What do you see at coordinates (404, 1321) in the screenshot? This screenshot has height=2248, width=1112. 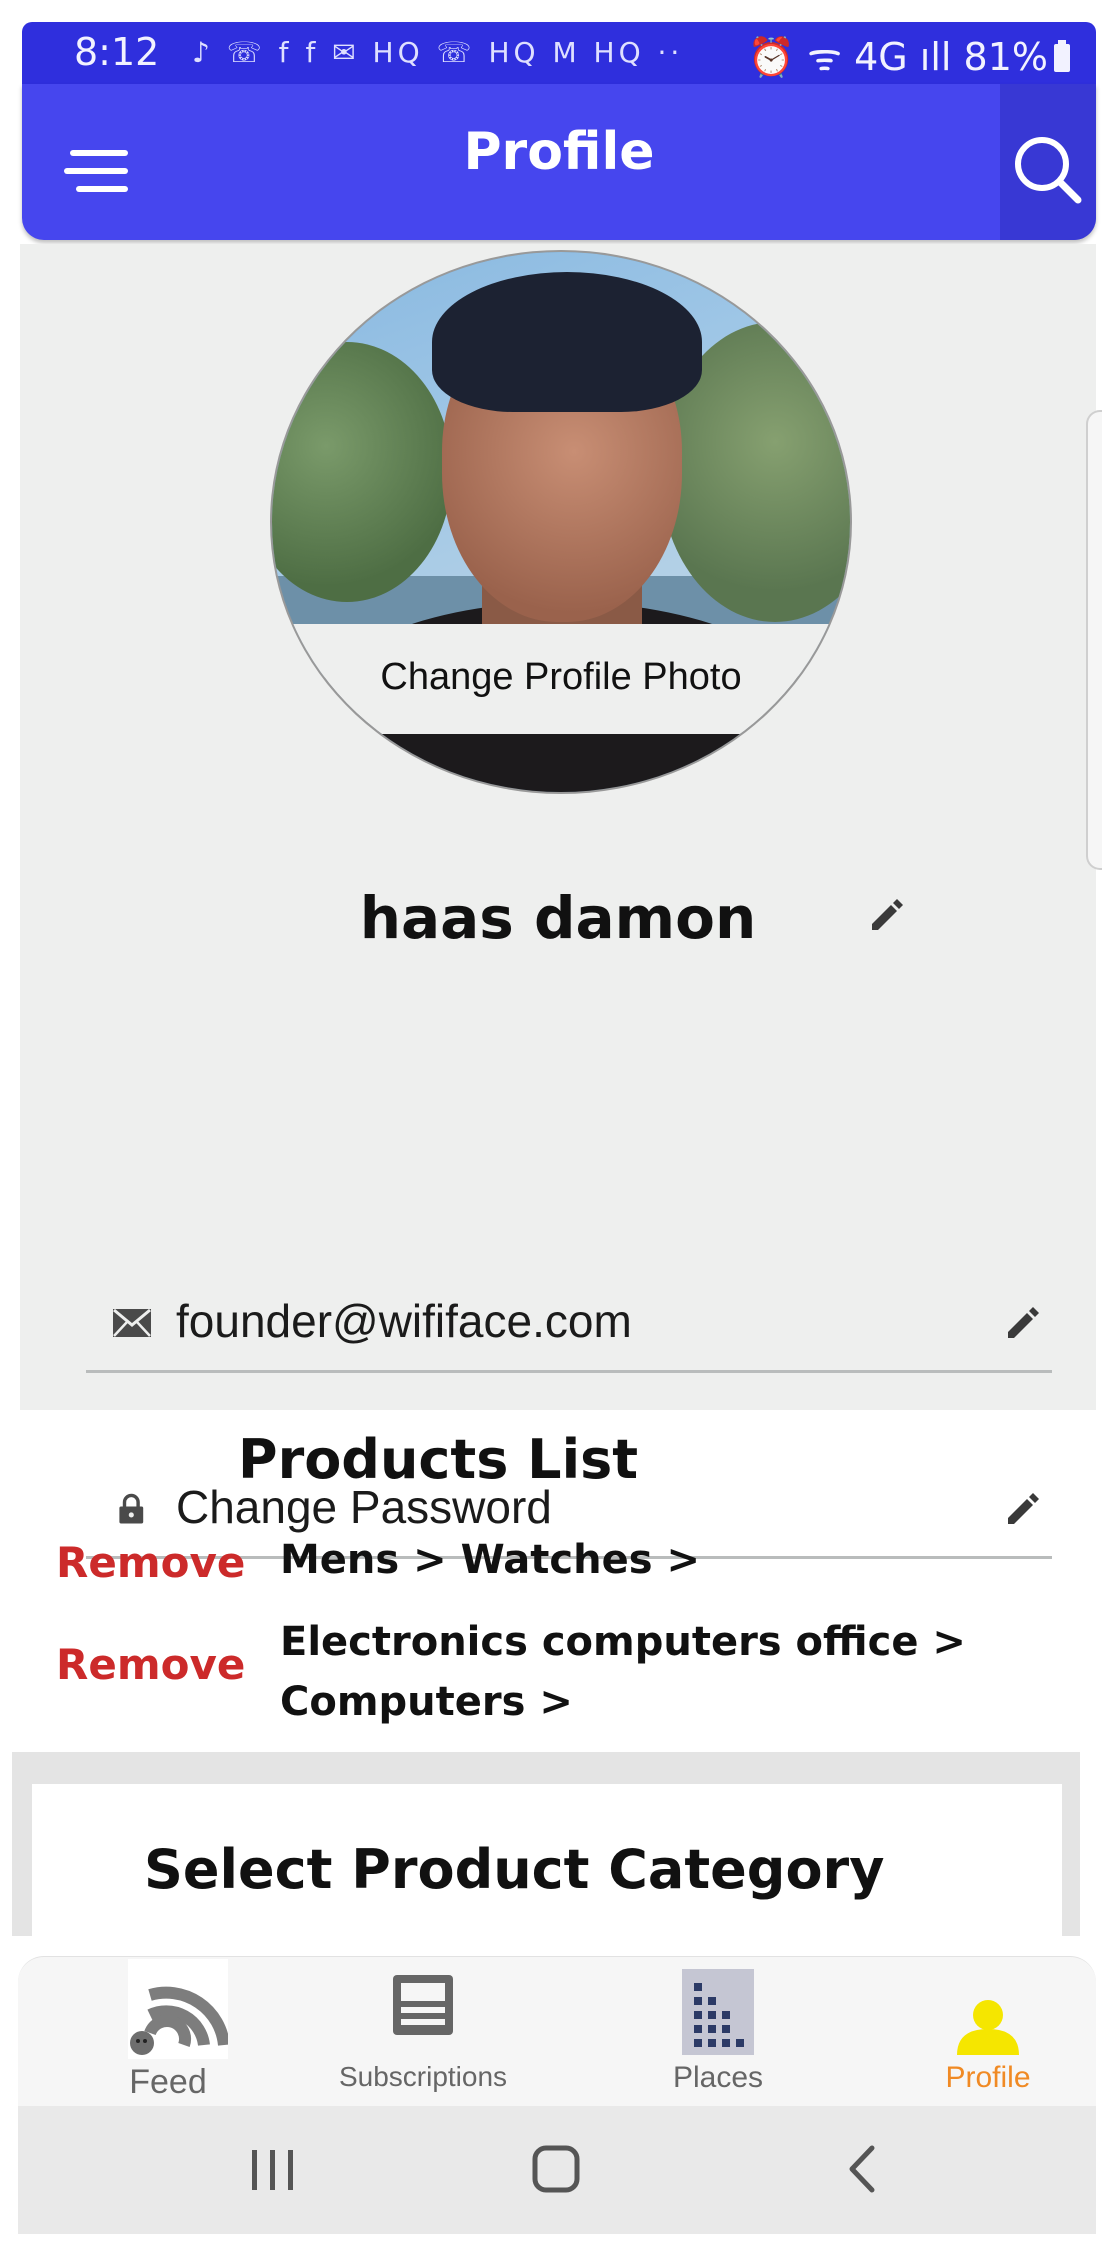 I see `email-value: founder@wififace.com` at bounding box center [404, 1321].